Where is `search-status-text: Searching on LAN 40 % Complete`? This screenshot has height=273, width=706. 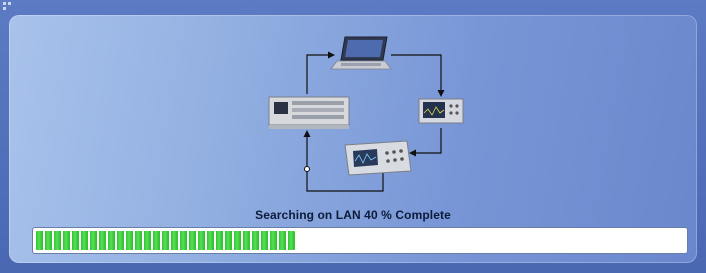 search-status-text: Searching on LAN 40 % Complete is located at coordinates (353, 215).